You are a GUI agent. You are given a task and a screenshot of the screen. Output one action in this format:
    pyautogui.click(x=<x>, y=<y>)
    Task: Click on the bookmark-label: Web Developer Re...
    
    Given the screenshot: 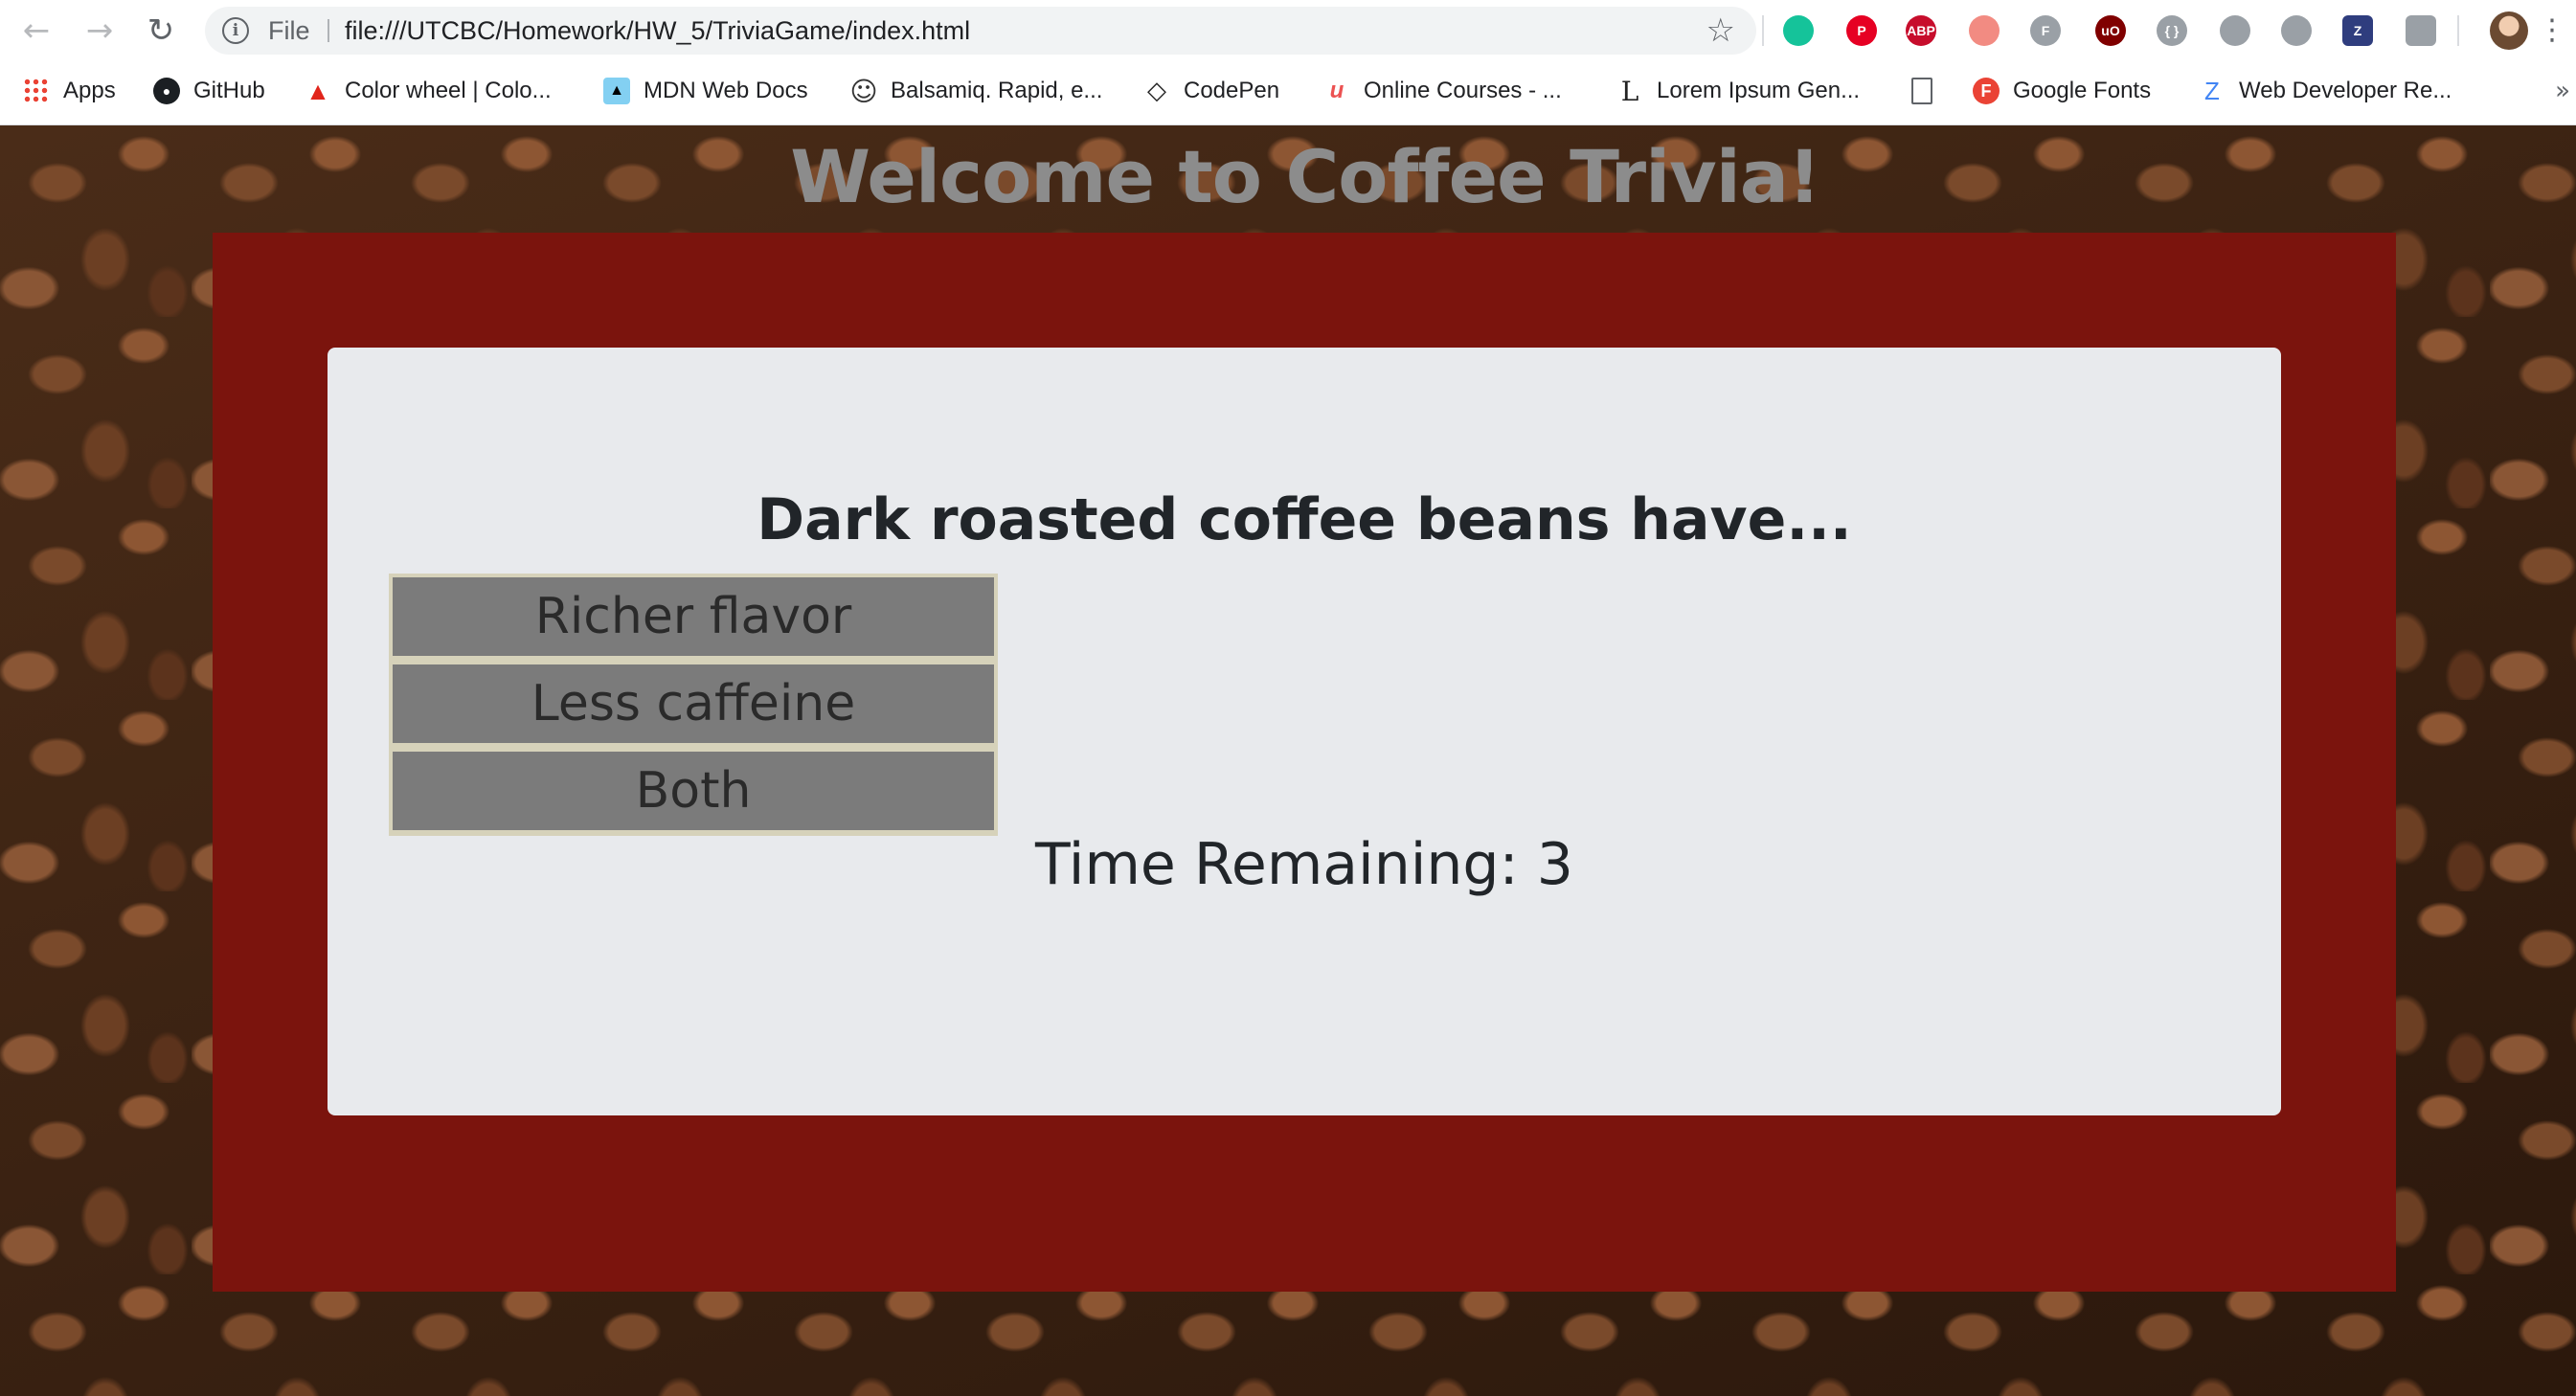 What is the action you would take?
    pyautogui.click(x=2345, y=91)
    